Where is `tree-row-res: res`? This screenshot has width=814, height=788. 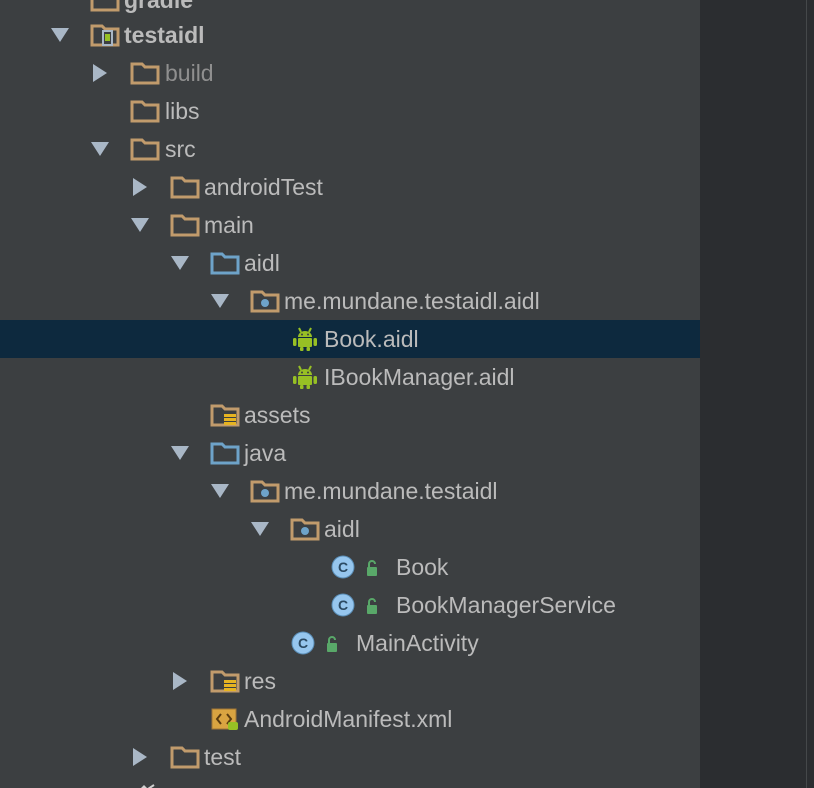
tree-row-res: res is located at coordinates (350, 681).